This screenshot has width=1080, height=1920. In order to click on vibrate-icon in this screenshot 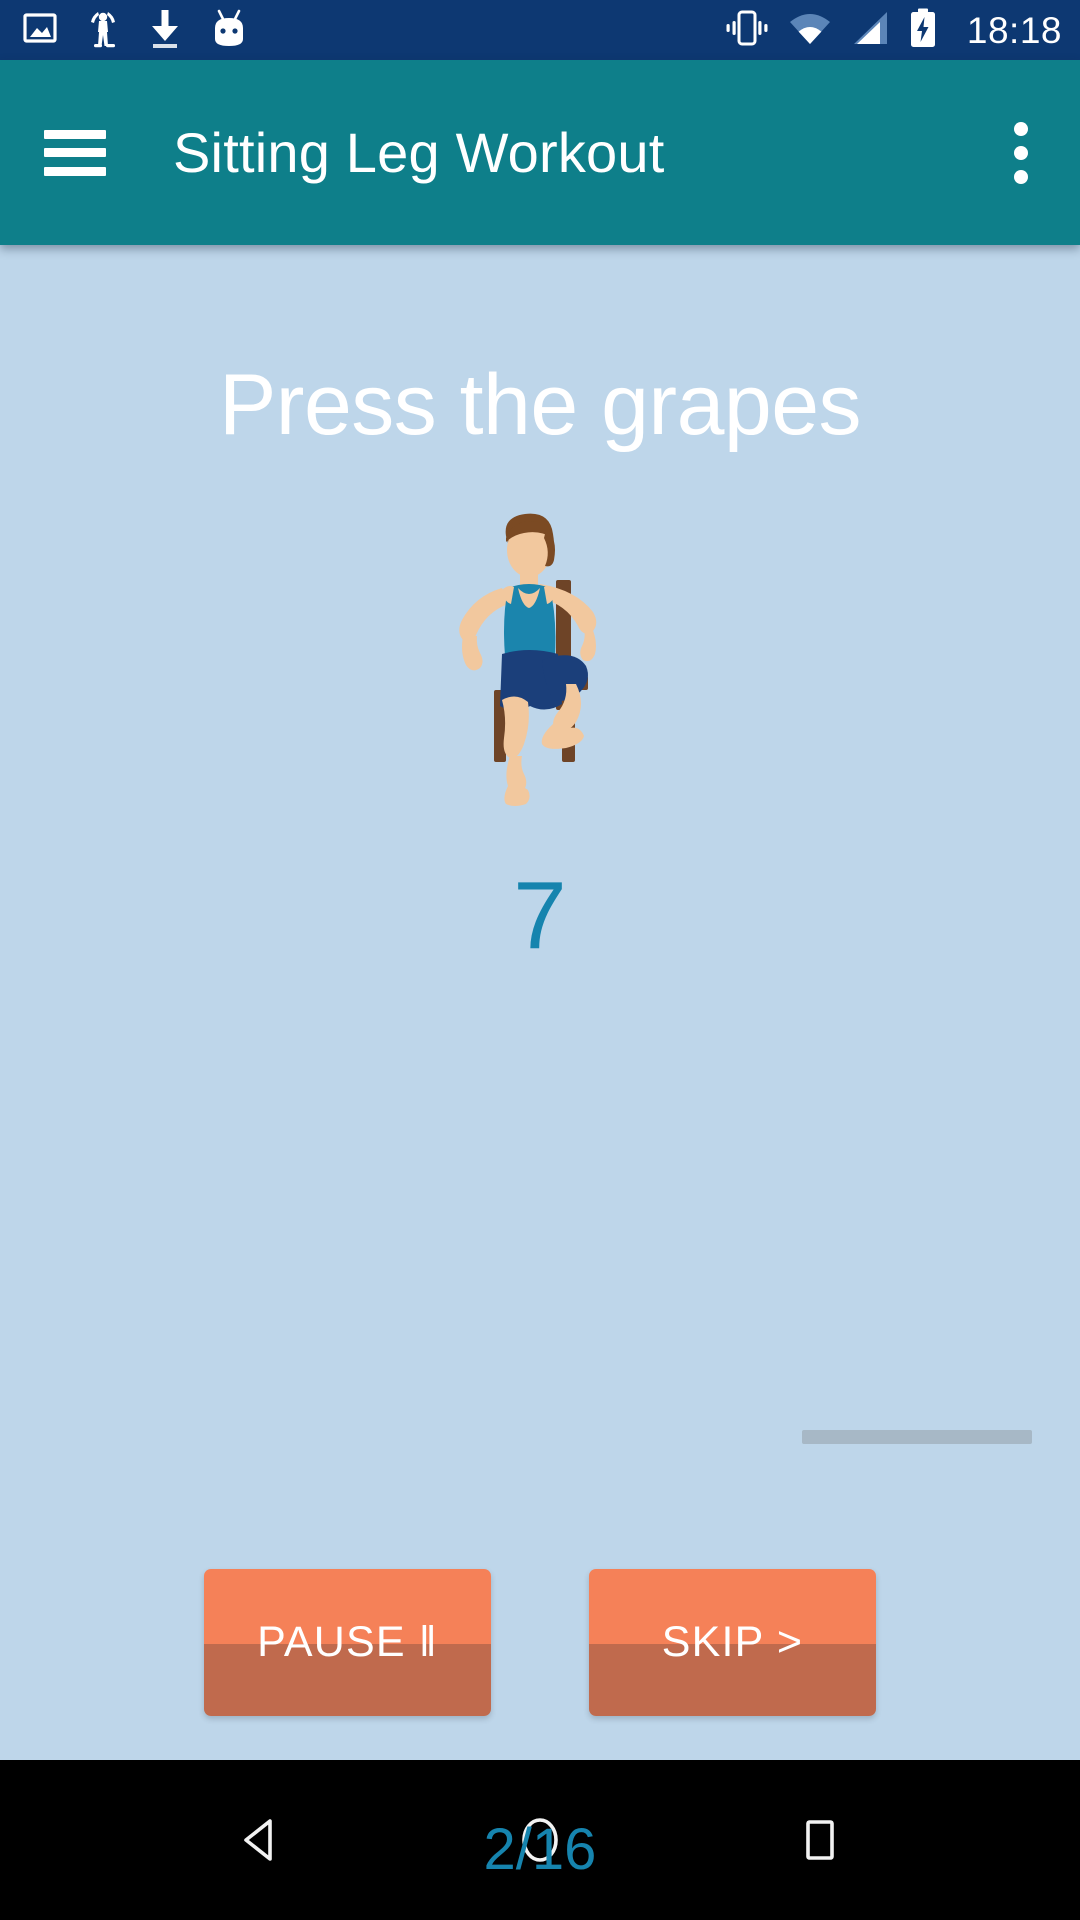, I will do `click(747, 30)`.